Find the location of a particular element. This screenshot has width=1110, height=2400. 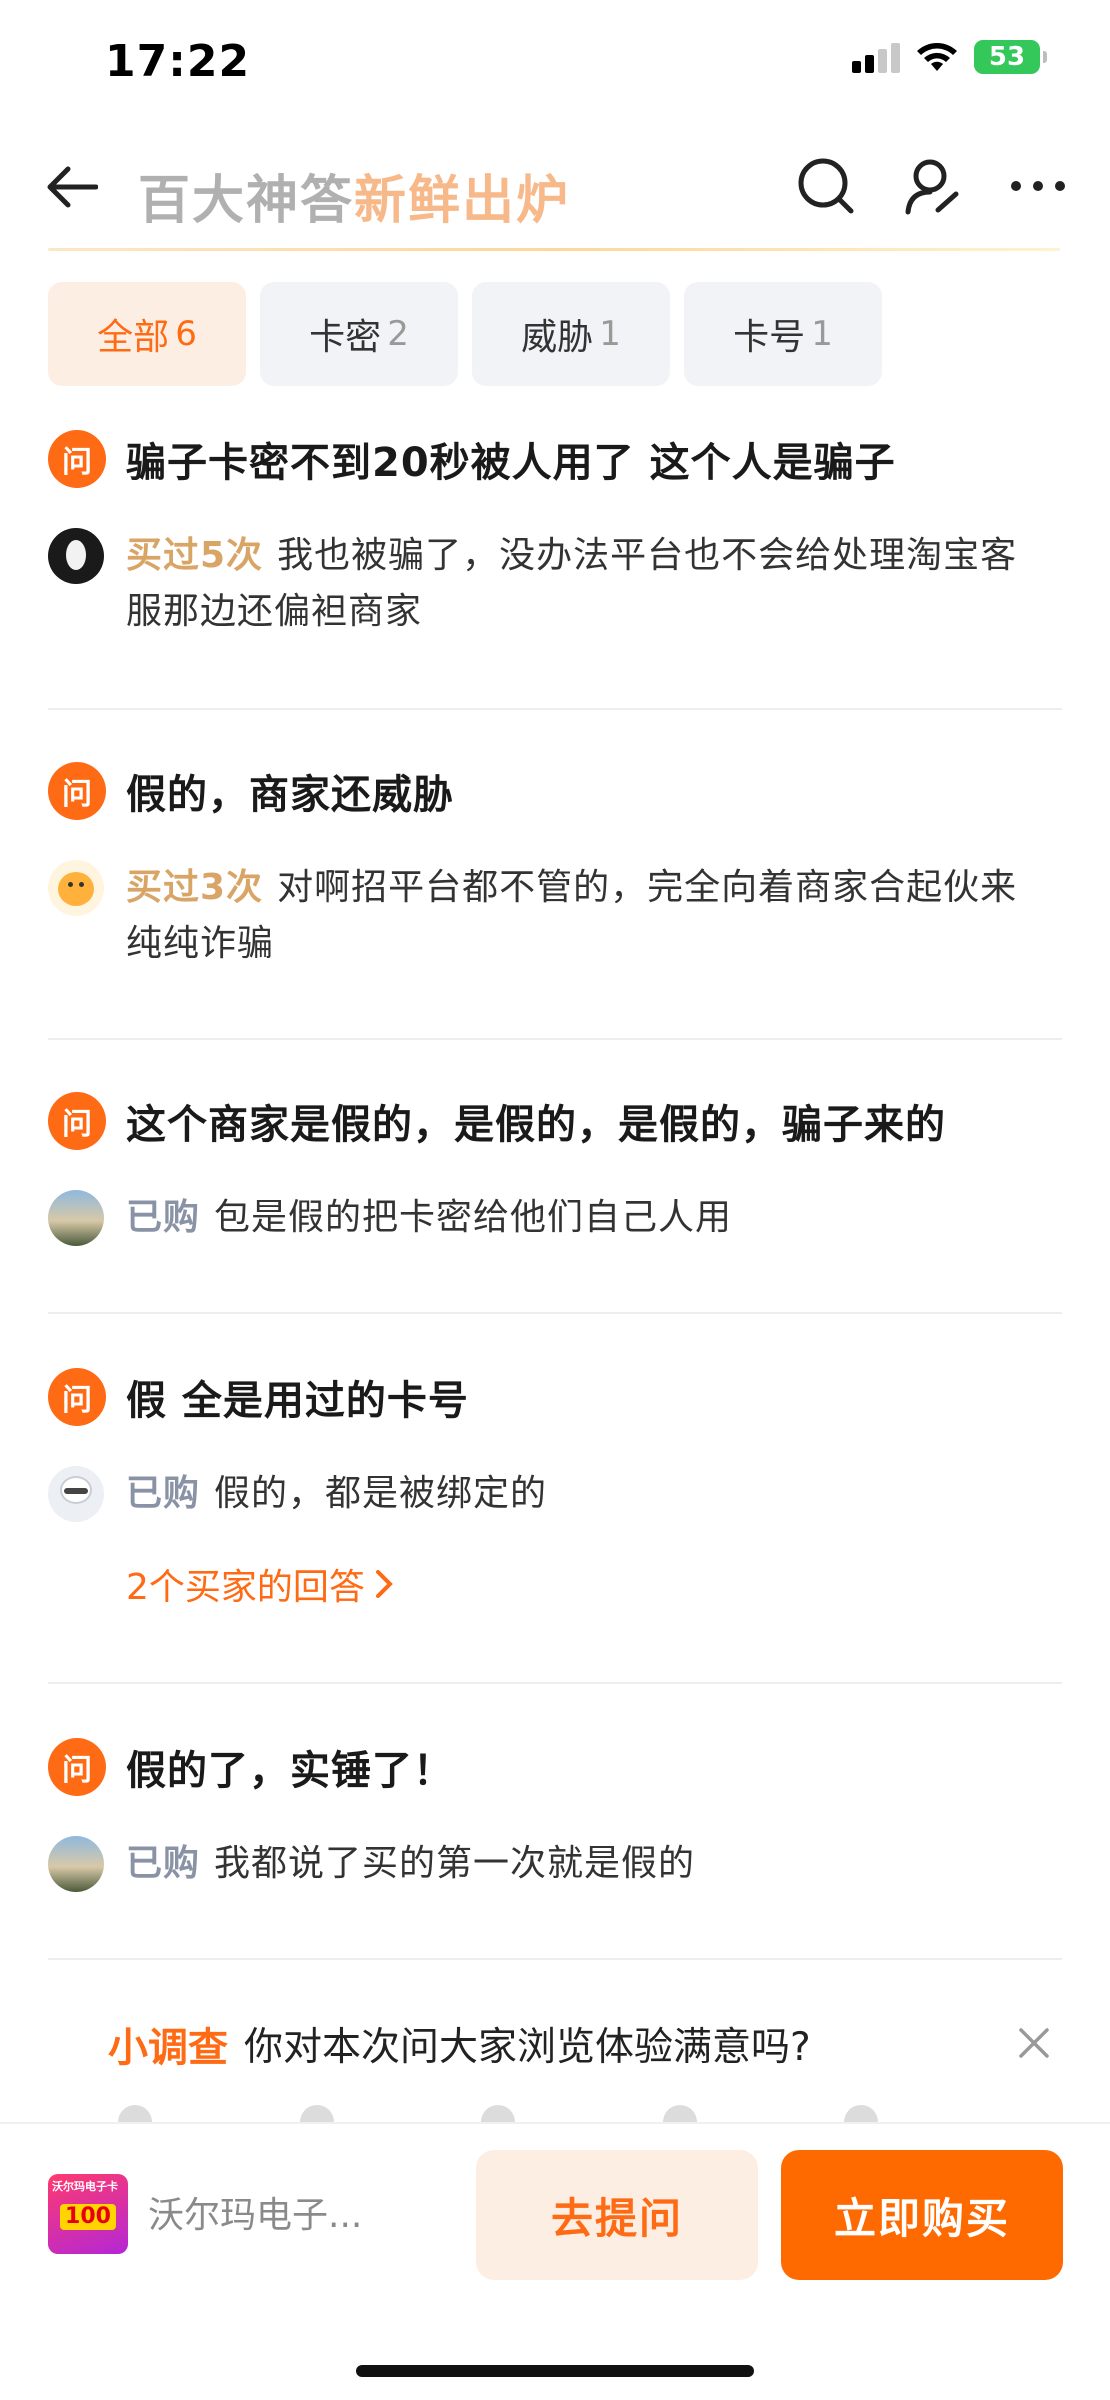

back-arrow-icon is located at coordinates (72, 187).